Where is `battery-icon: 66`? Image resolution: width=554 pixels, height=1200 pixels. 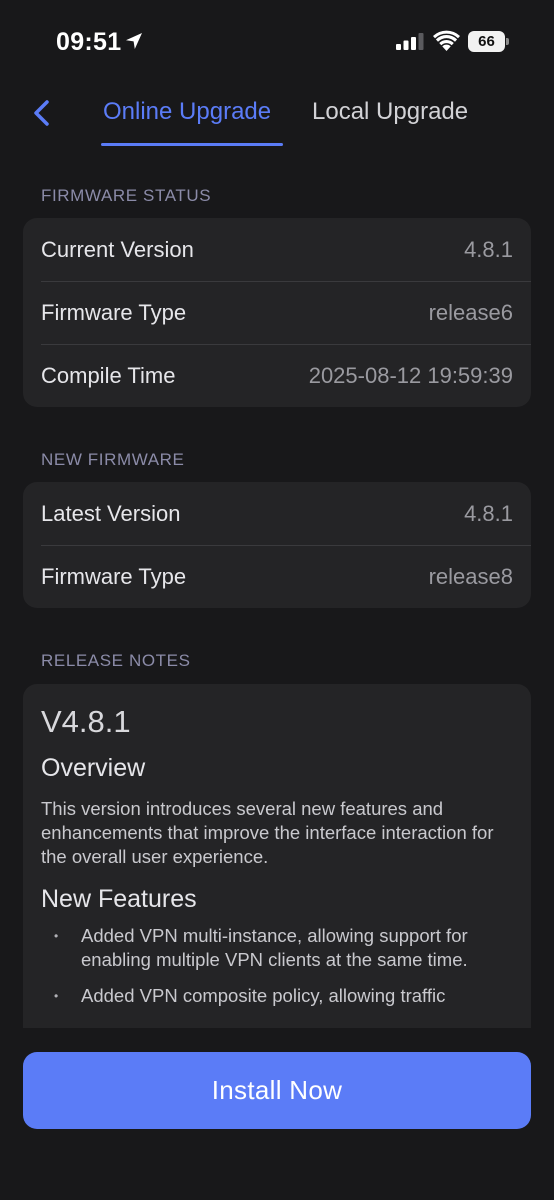
battery-icon: 66 is located at coordinates (488, 41).